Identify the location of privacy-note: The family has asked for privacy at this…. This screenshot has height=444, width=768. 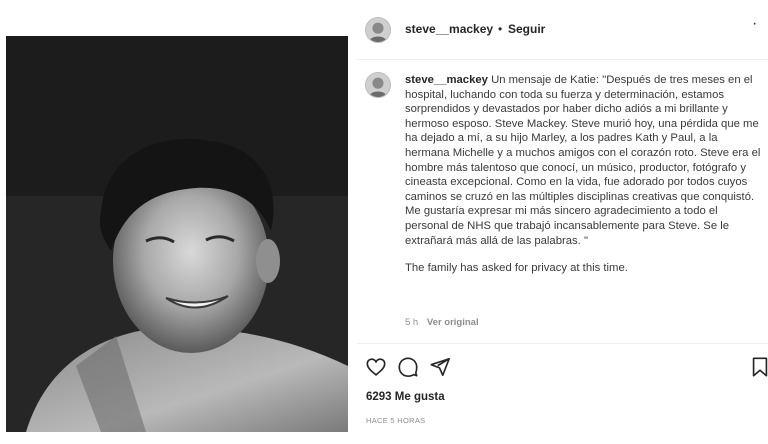
(516, 268).